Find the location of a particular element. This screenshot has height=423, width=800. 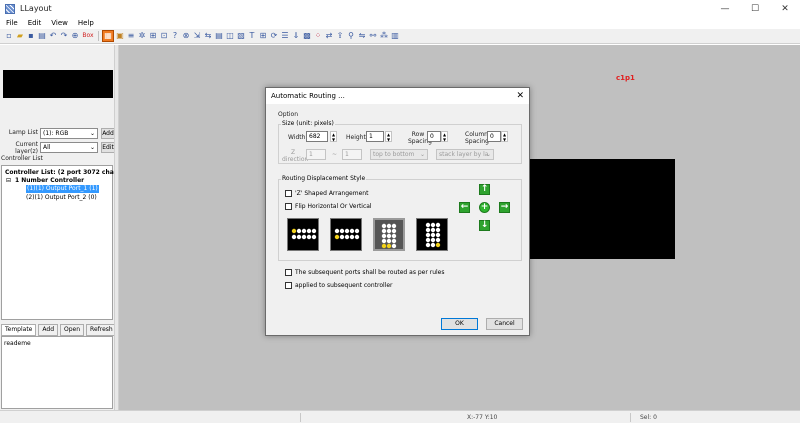

arrow-right-icon: → is located at coordinates (504, 207).